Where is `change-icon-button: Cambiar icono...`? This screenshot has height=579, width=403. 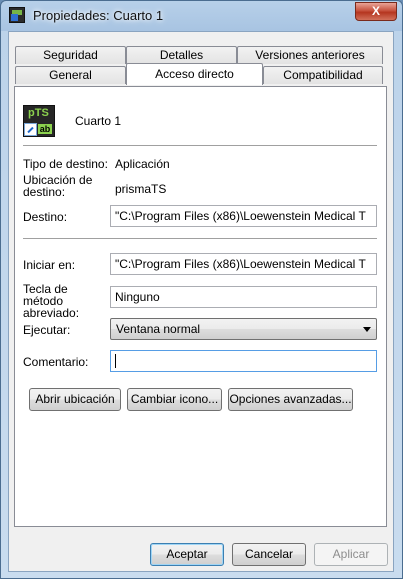
change-icon-button: Cambiar icono... is located at coordinates (174, 399).